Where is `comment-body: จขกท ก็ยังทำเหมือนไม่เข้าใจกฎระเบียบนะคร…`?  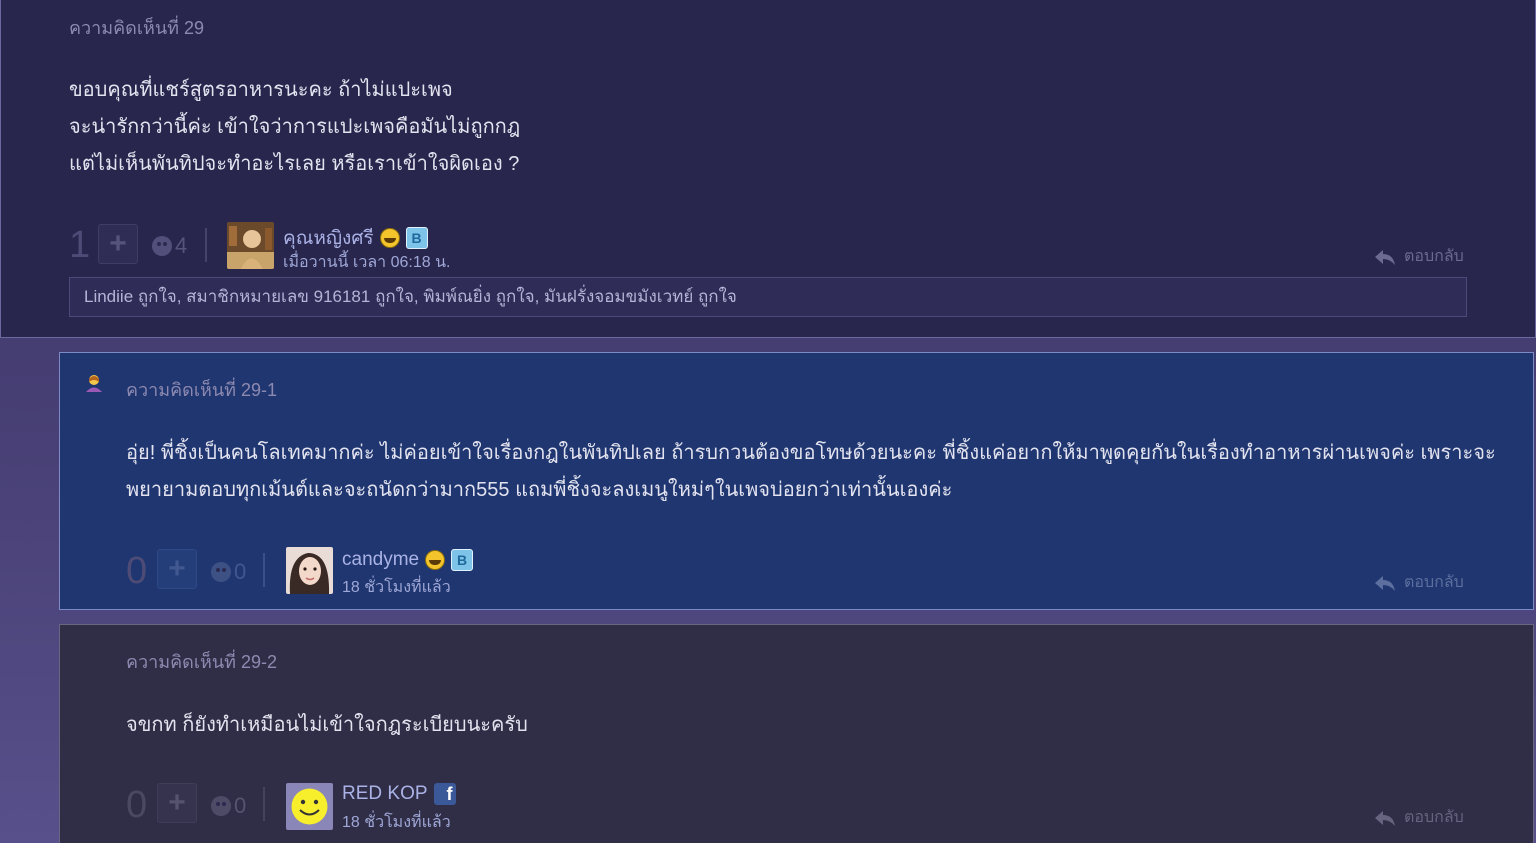 comment-body: จขกท ก็ยังทำเหมือนไม่เข้าใจกฎระเบียบนะคร… is located at coordinates (327, 725).